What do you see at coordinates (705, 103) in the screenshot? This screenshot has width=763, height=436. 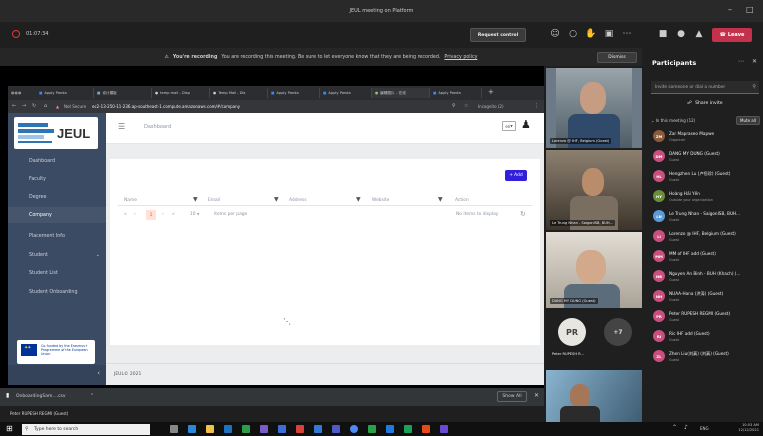 I see `share-invite-button: ☍ Share invite` at bounding box center [705, 103].